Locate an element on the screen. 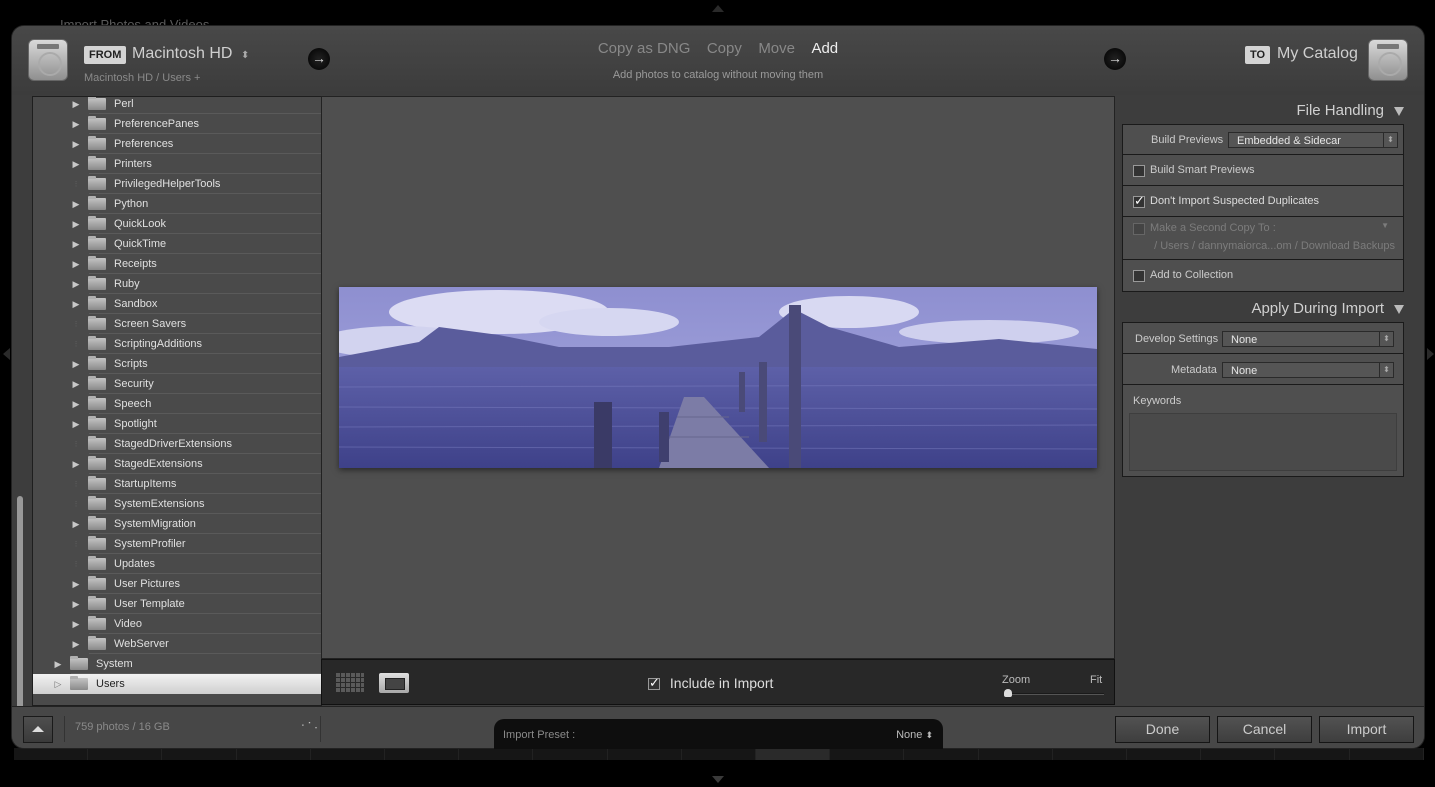 The height and width of the screenshot is (787, 1435). zoom-slider-thumb is located at coordinates (1008, 693).